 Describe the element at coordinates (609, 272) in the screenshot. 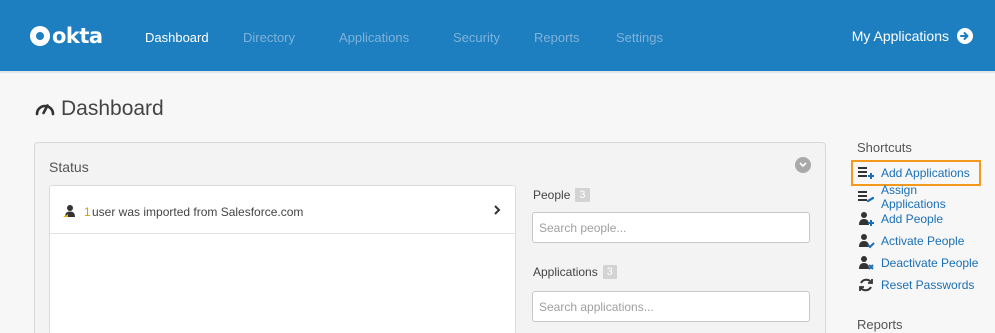

I see `applications-count-badge: 3` at that location.